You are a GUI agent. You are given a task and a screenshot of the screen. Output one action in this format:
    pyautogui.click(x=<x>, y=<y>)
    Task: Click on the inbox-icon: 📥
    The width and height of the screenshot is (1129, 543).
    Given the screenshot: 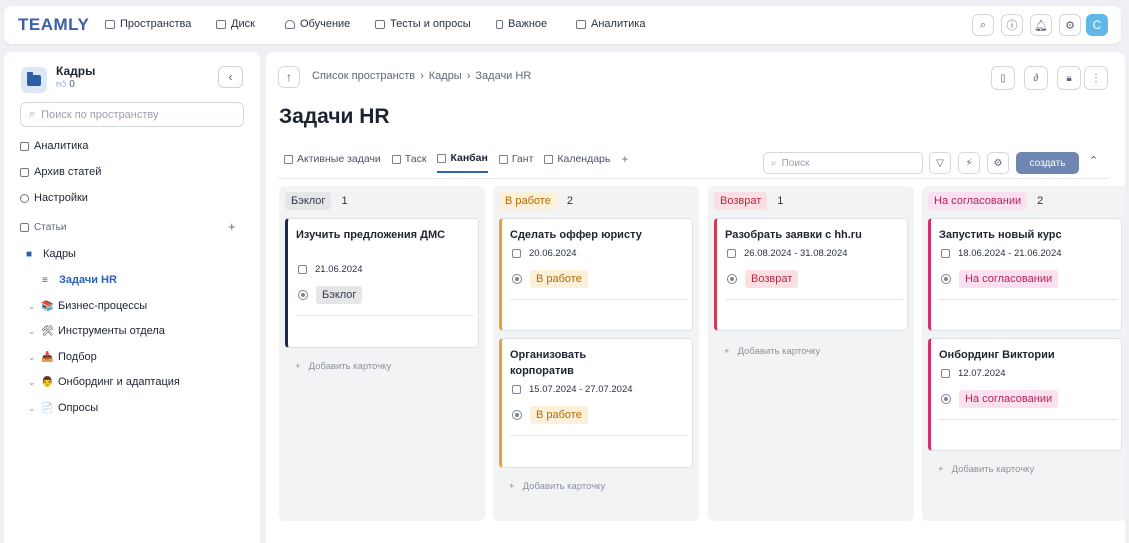 What is the action you would take?
    pyautogui.click(x=47, y=357)
    